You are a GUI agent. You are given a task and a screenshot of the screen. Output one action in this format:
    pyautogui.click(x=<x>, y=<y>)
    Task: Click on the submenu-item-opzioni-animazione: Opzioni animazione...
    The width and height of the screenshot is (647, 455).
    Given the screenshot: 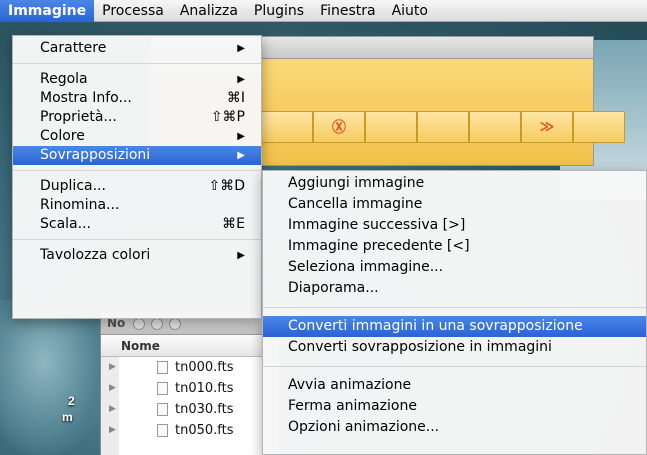 What is the action you would take?
    pyautogui.click(x=454, y=427)
    